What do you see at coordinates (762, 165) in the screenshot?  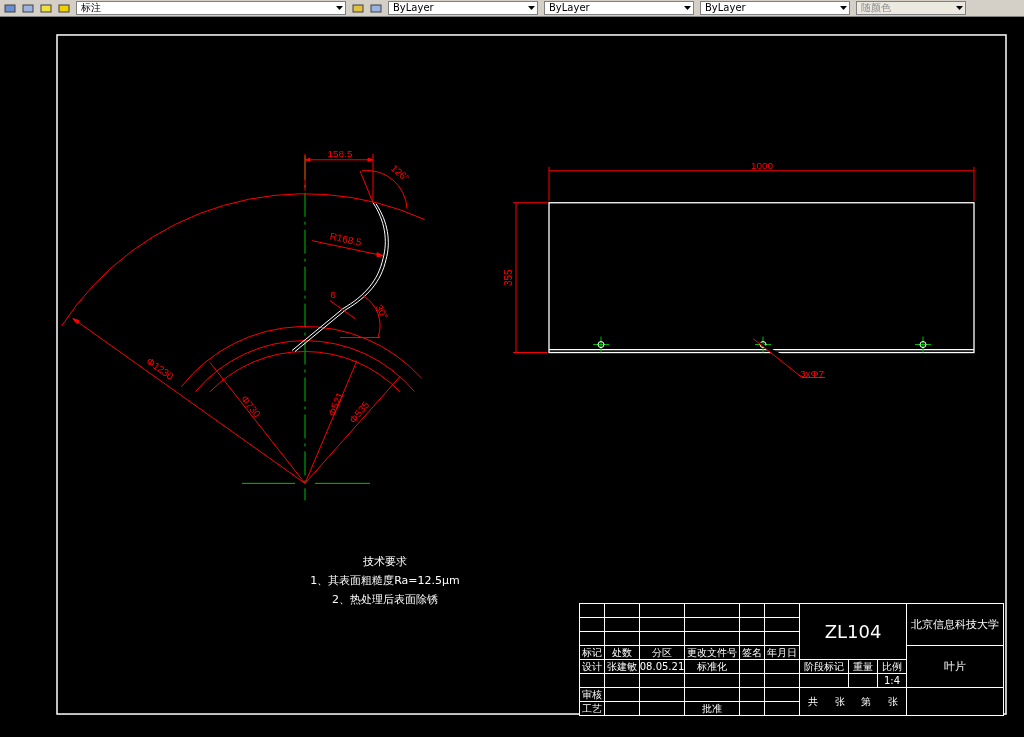 I see `dimension-text: 1000` at bounding box center [762, 165].